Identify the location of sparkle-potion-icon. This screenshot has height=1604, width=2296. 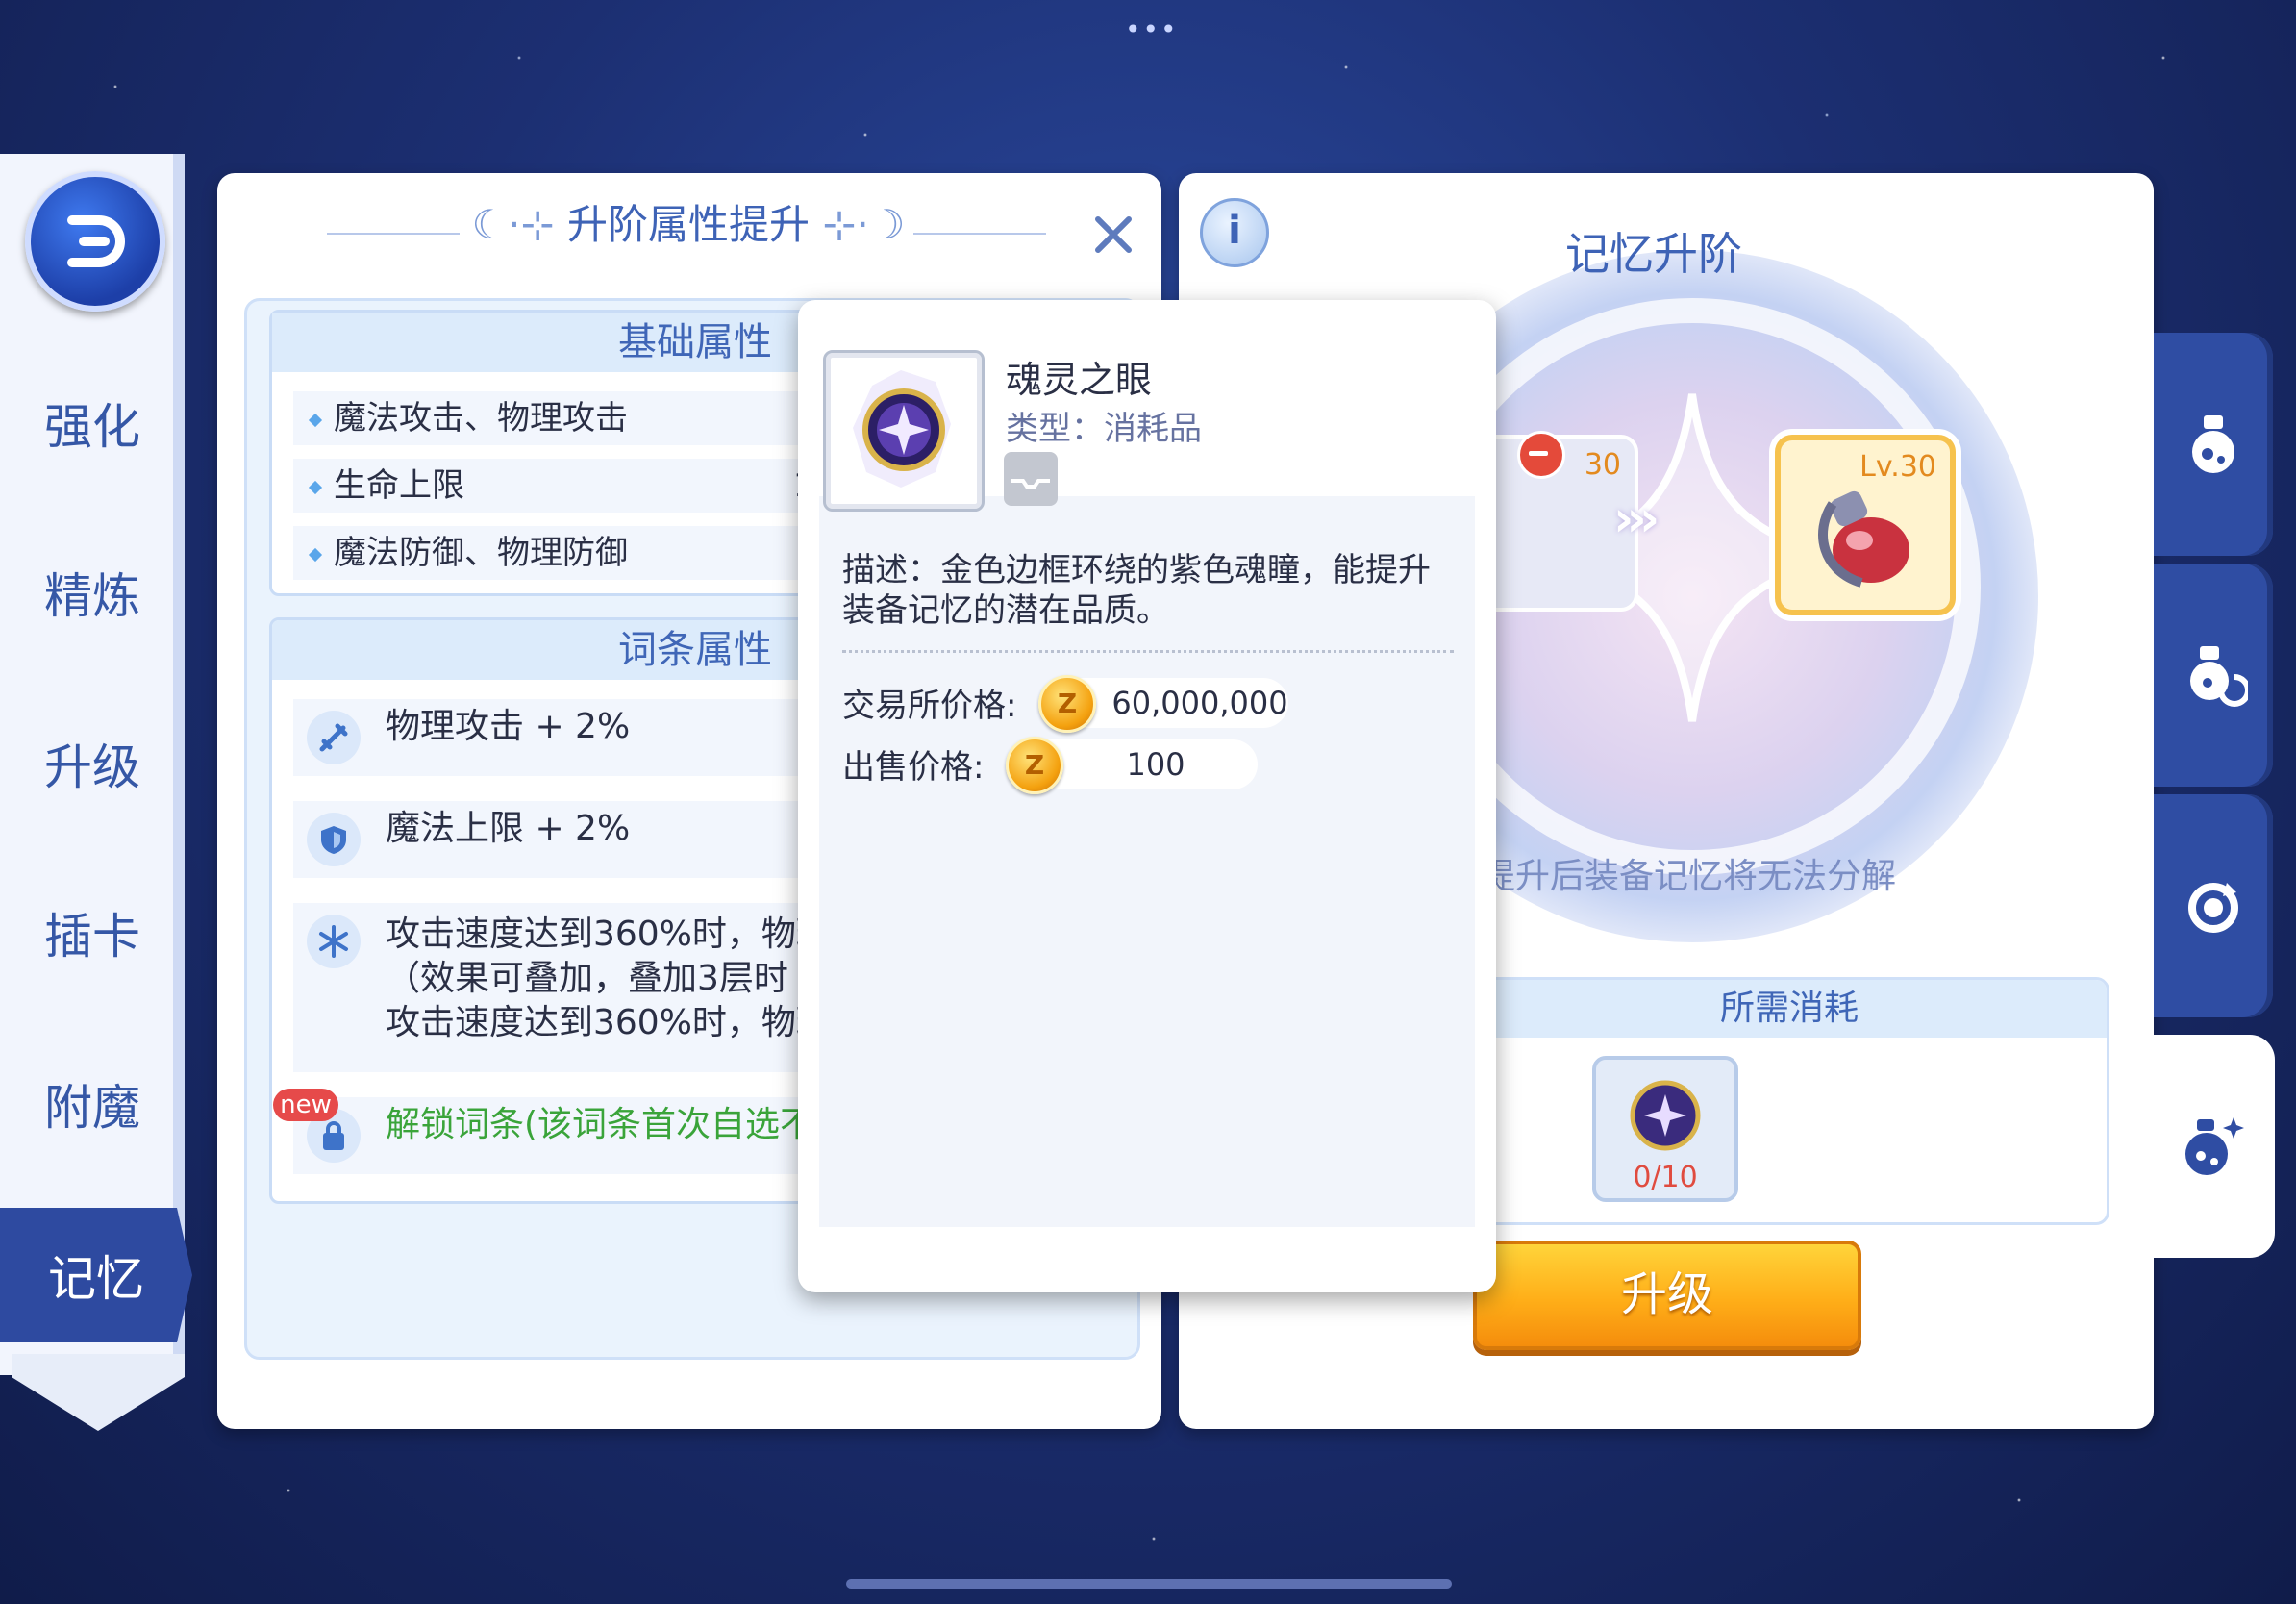
(2214, 1146).